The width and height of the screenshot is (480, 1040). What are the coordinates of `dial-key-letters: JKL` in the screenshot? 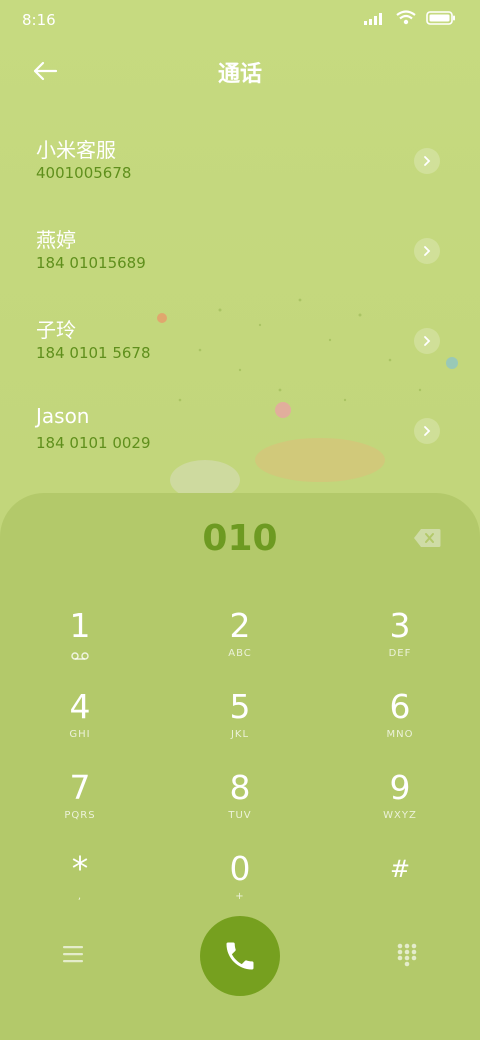 It's located at (240, 734).